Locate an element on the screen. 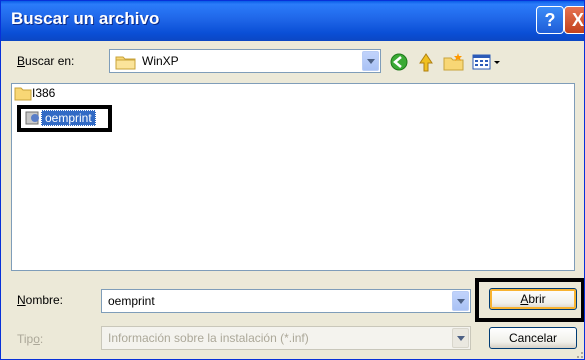 The image size is (585, 360). filename-dropdown-button is located at coordinates (460, 301).